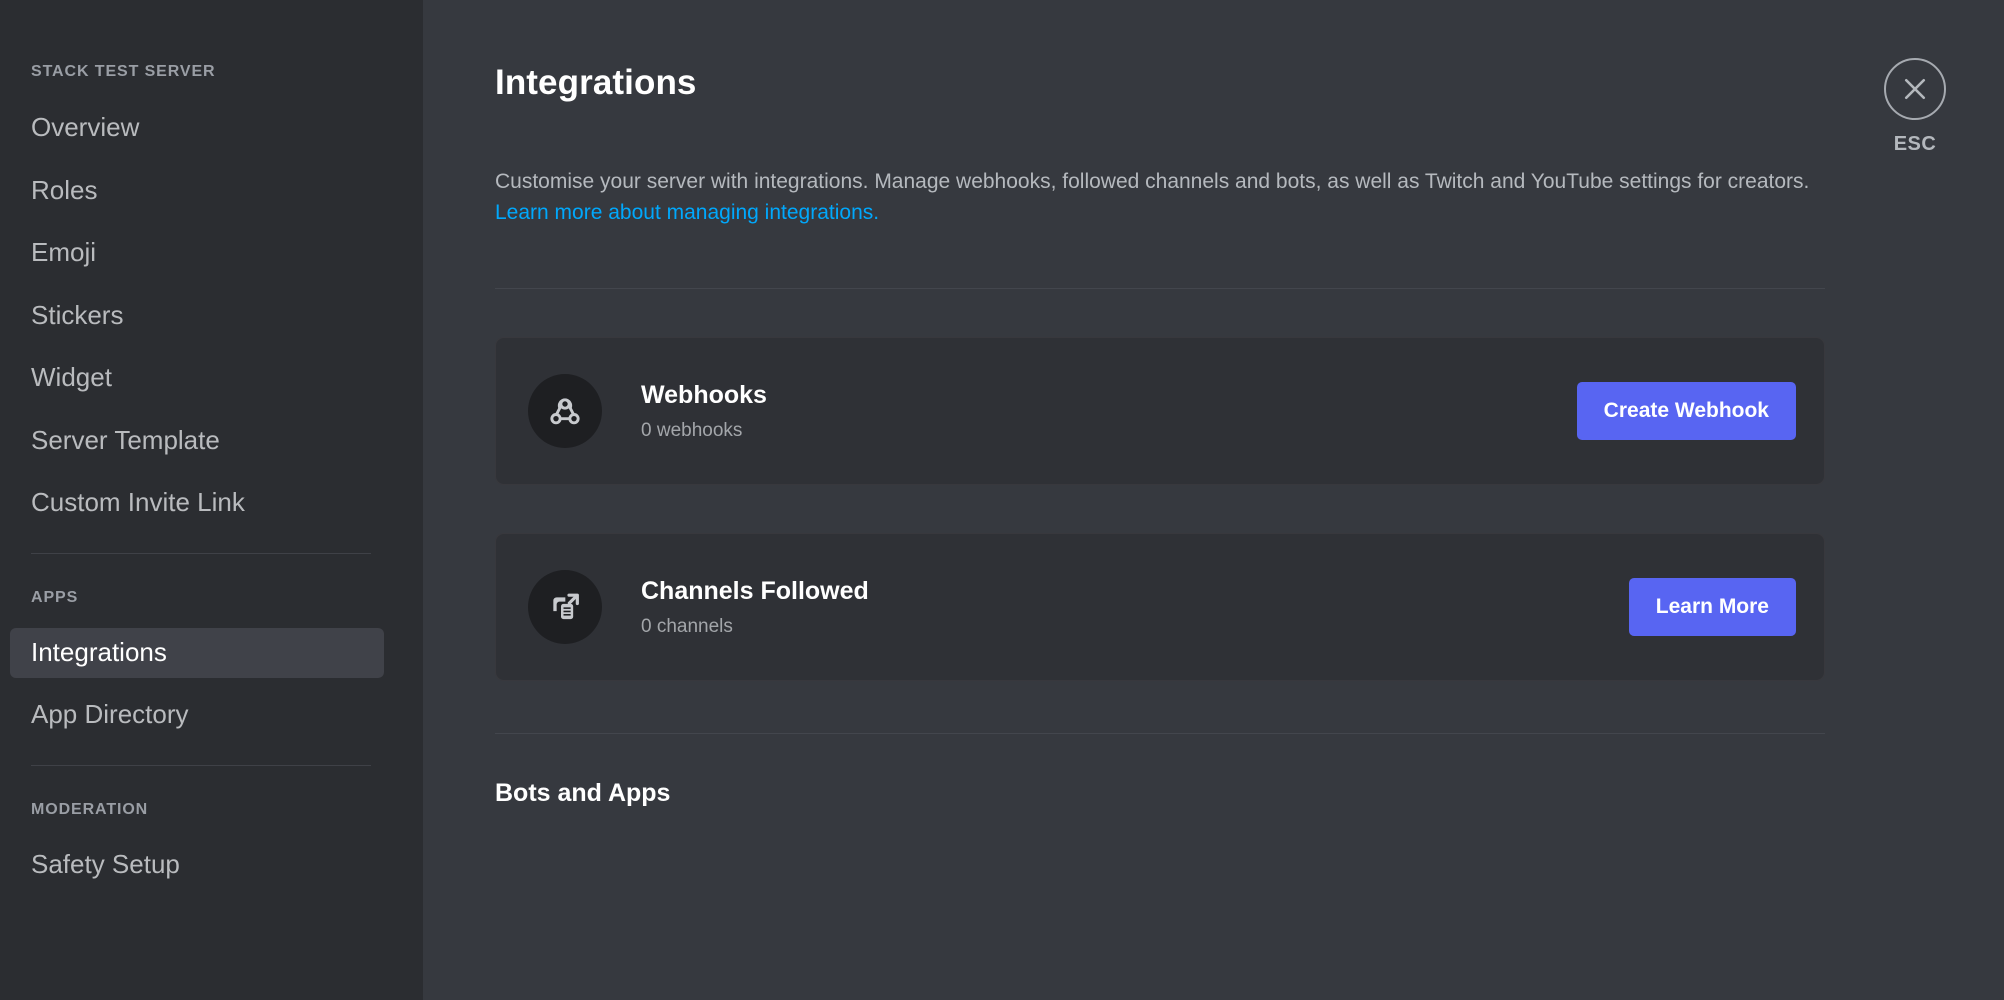 The height and width of the screenshot is (1000, 2004). Describe the element at coordinates (198, 865) in the screenshot. I see `sidebar-item-safety-setup: Safety Setup` at that location.